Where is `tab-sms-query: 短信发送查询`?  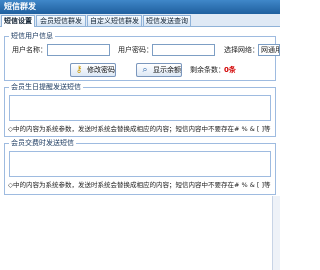
tab-sms-query: 短信发送查询 is located at coordinates (167, 20).